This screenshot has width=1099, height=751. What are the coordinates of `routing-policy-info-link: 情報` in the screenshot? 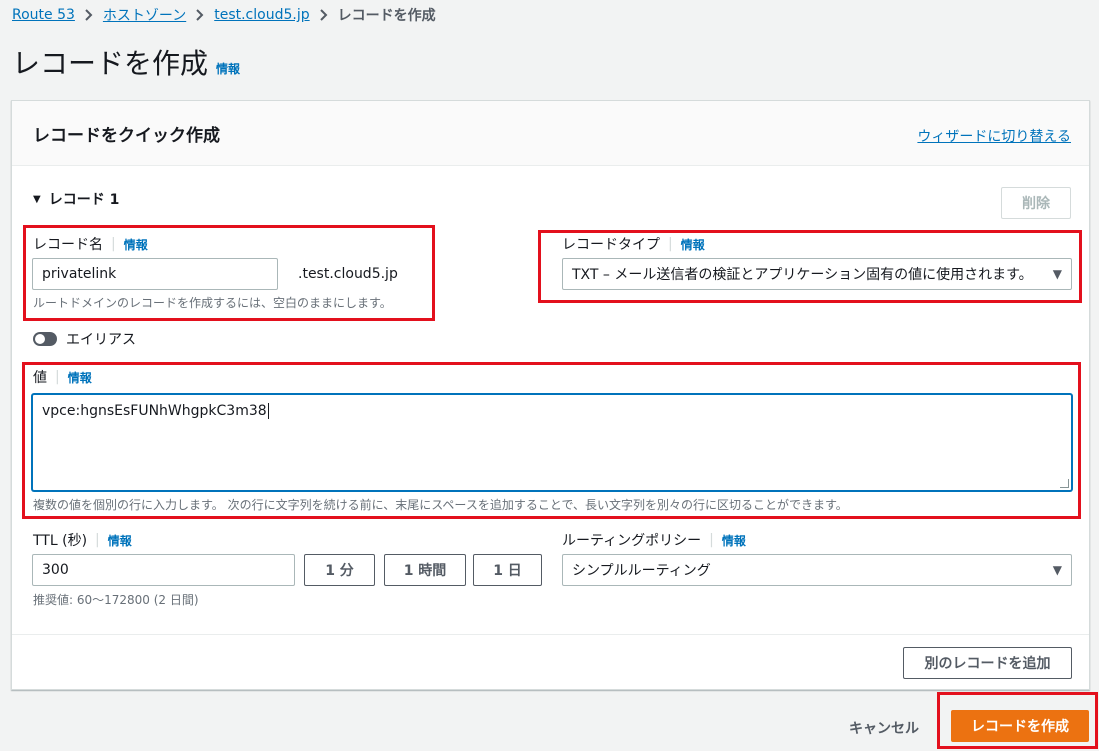 It's located at (734, 540).